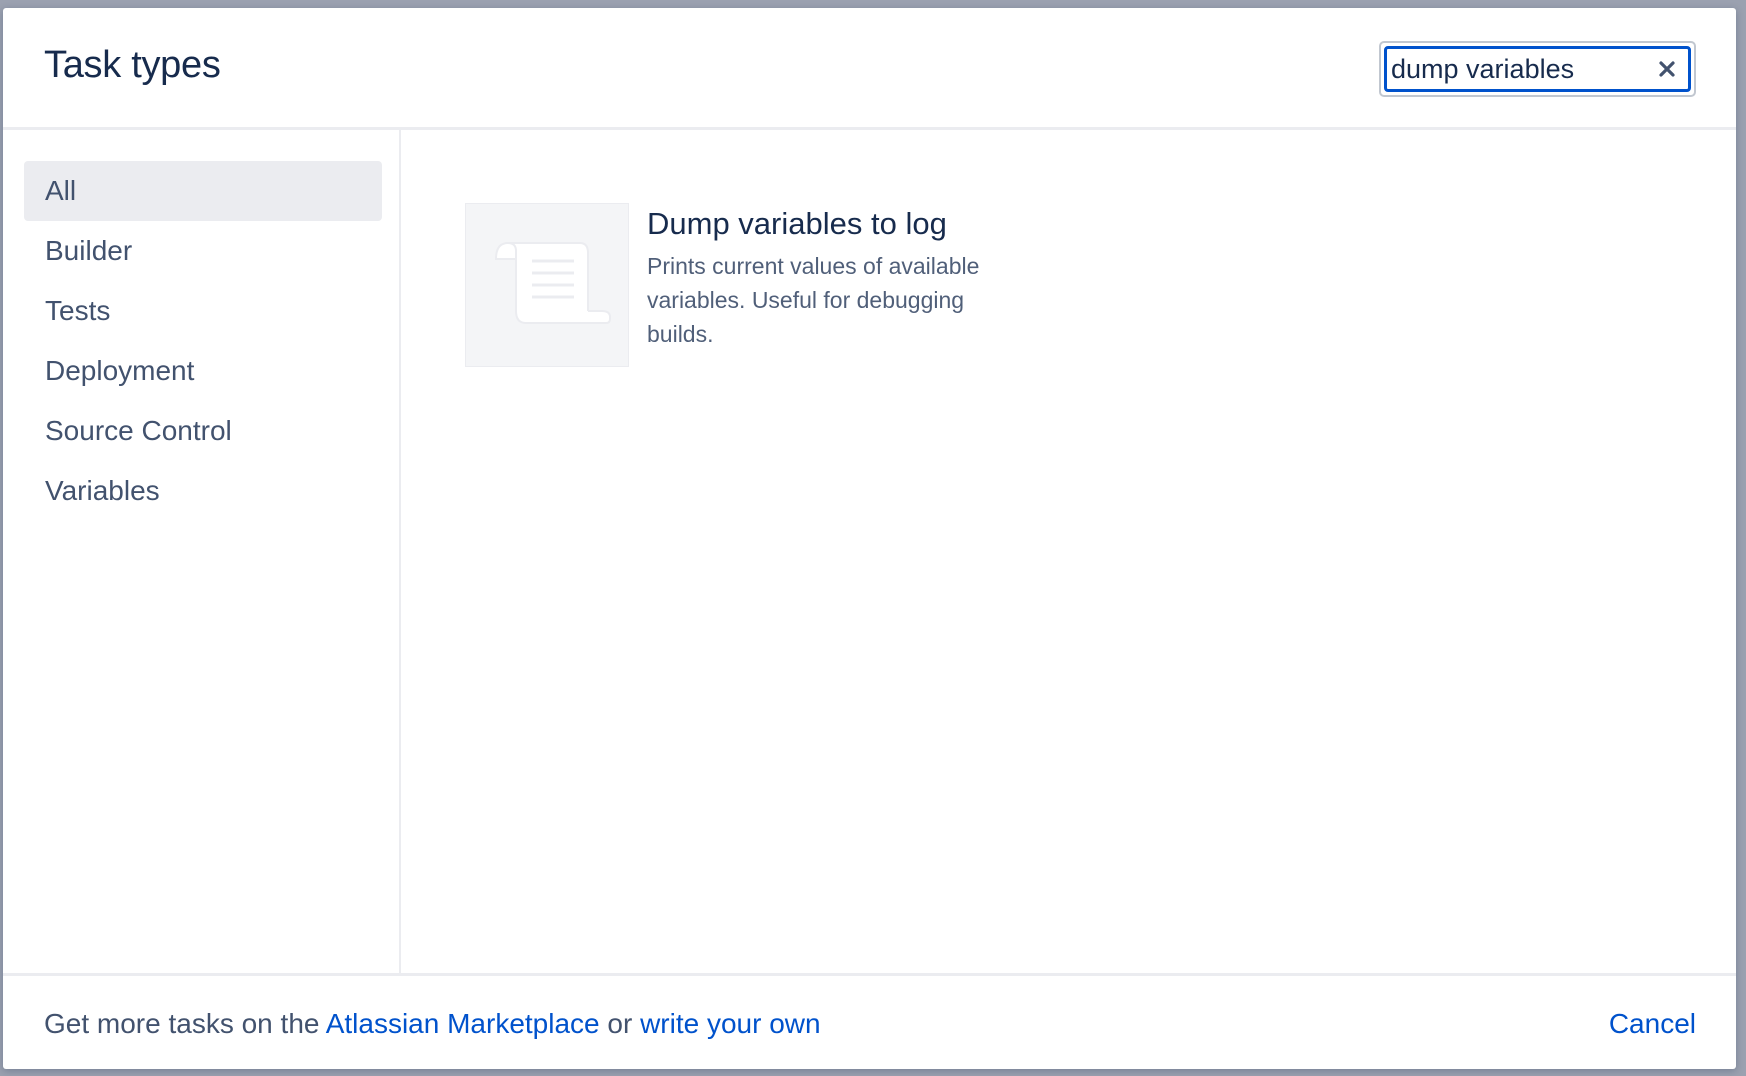  I want to click on footer-text-middle: or, so click(620, 1023).